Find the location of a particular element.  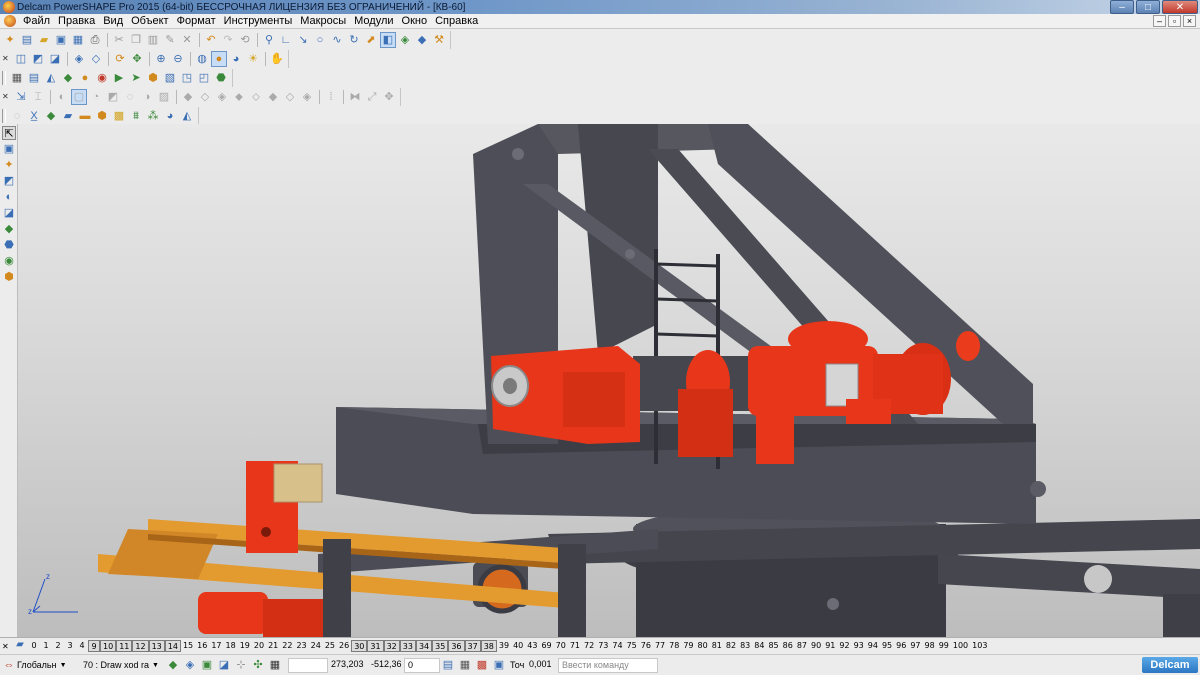

feature-7-icon: ◇ is located at coordinates (290, 97).